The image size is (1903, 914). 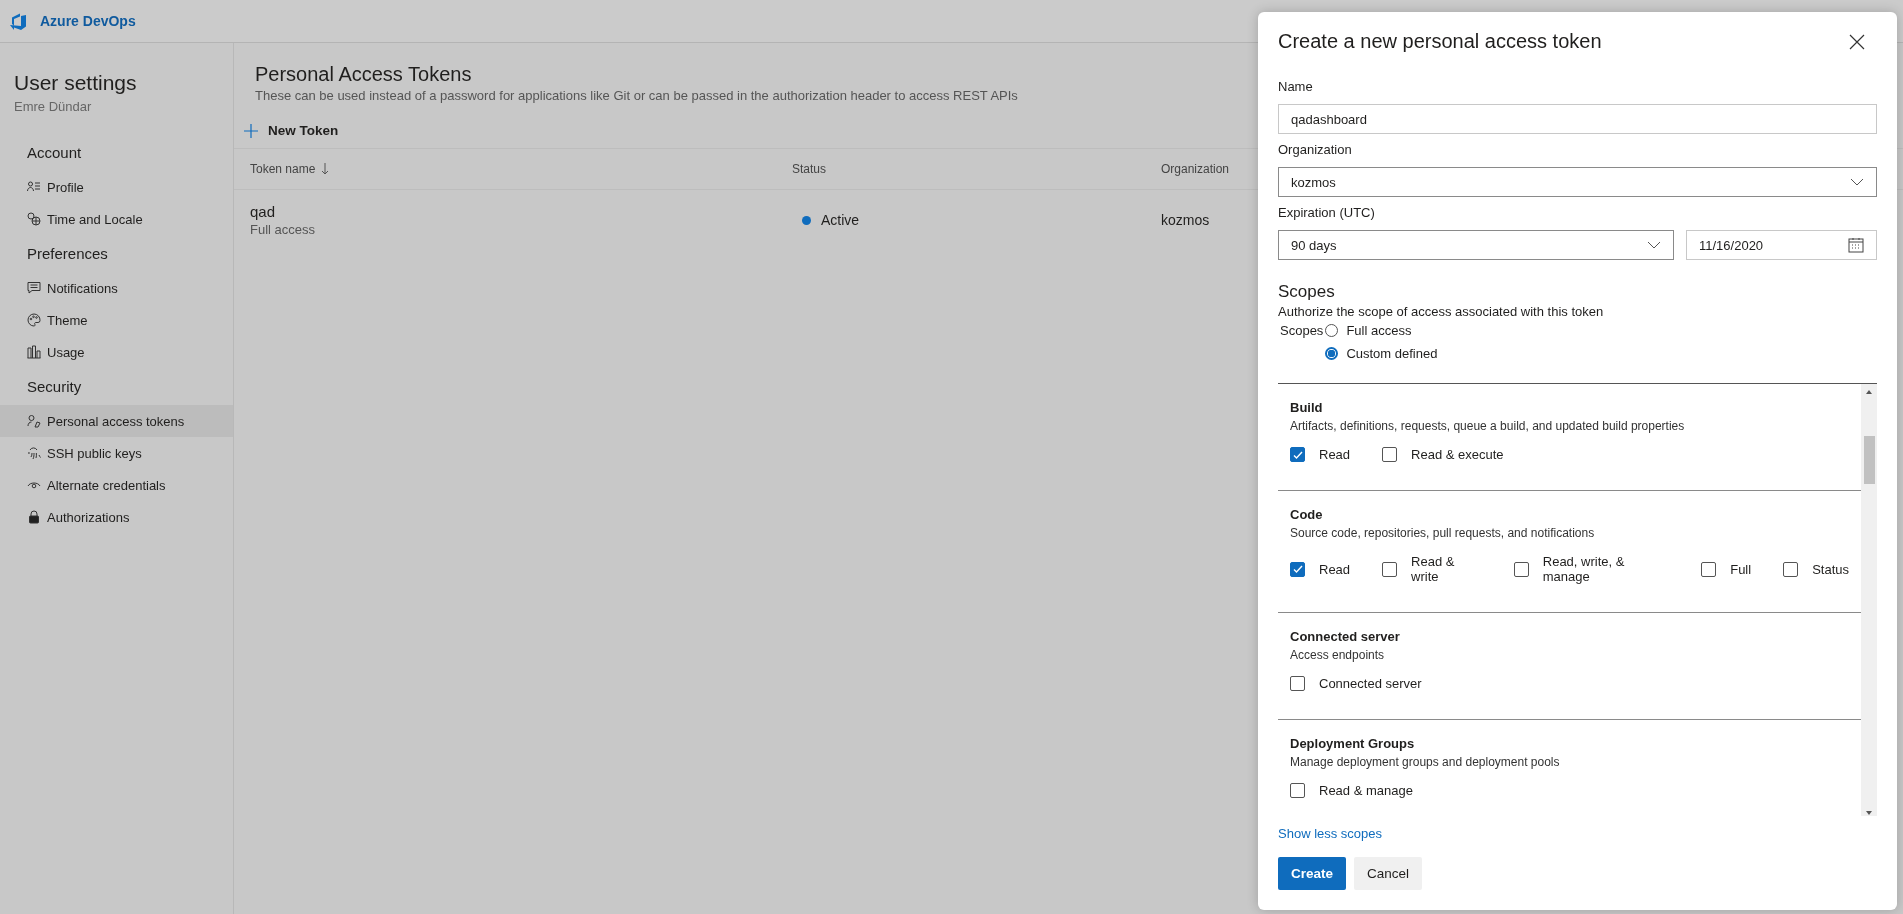 I want to click on chat-icon, so click(x=34, y=288).